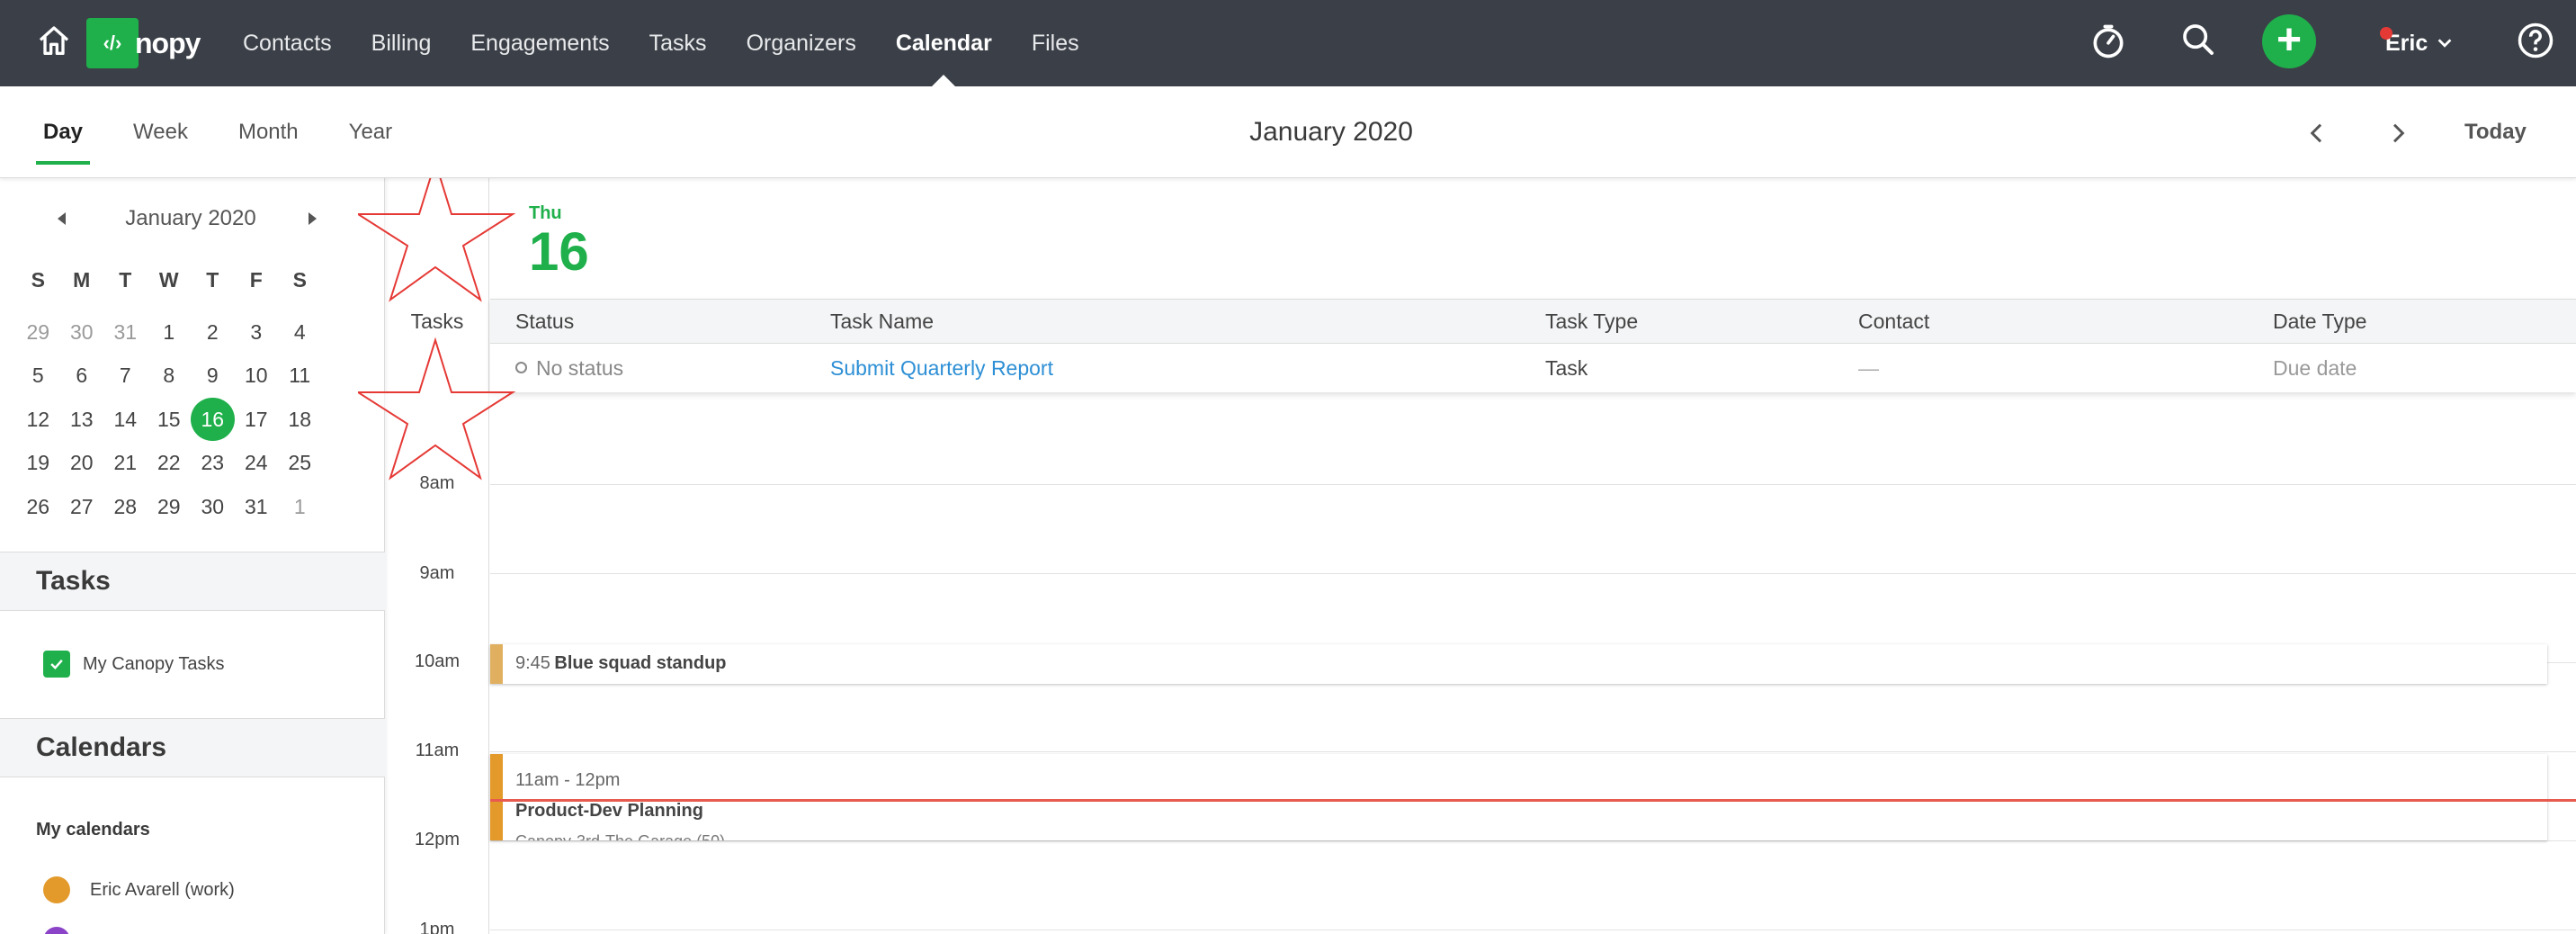  What do you see at coordinates (568, 780) in the screenshot?
I see `event-time: 11am - 12pm` at bounding box center [568, 780].